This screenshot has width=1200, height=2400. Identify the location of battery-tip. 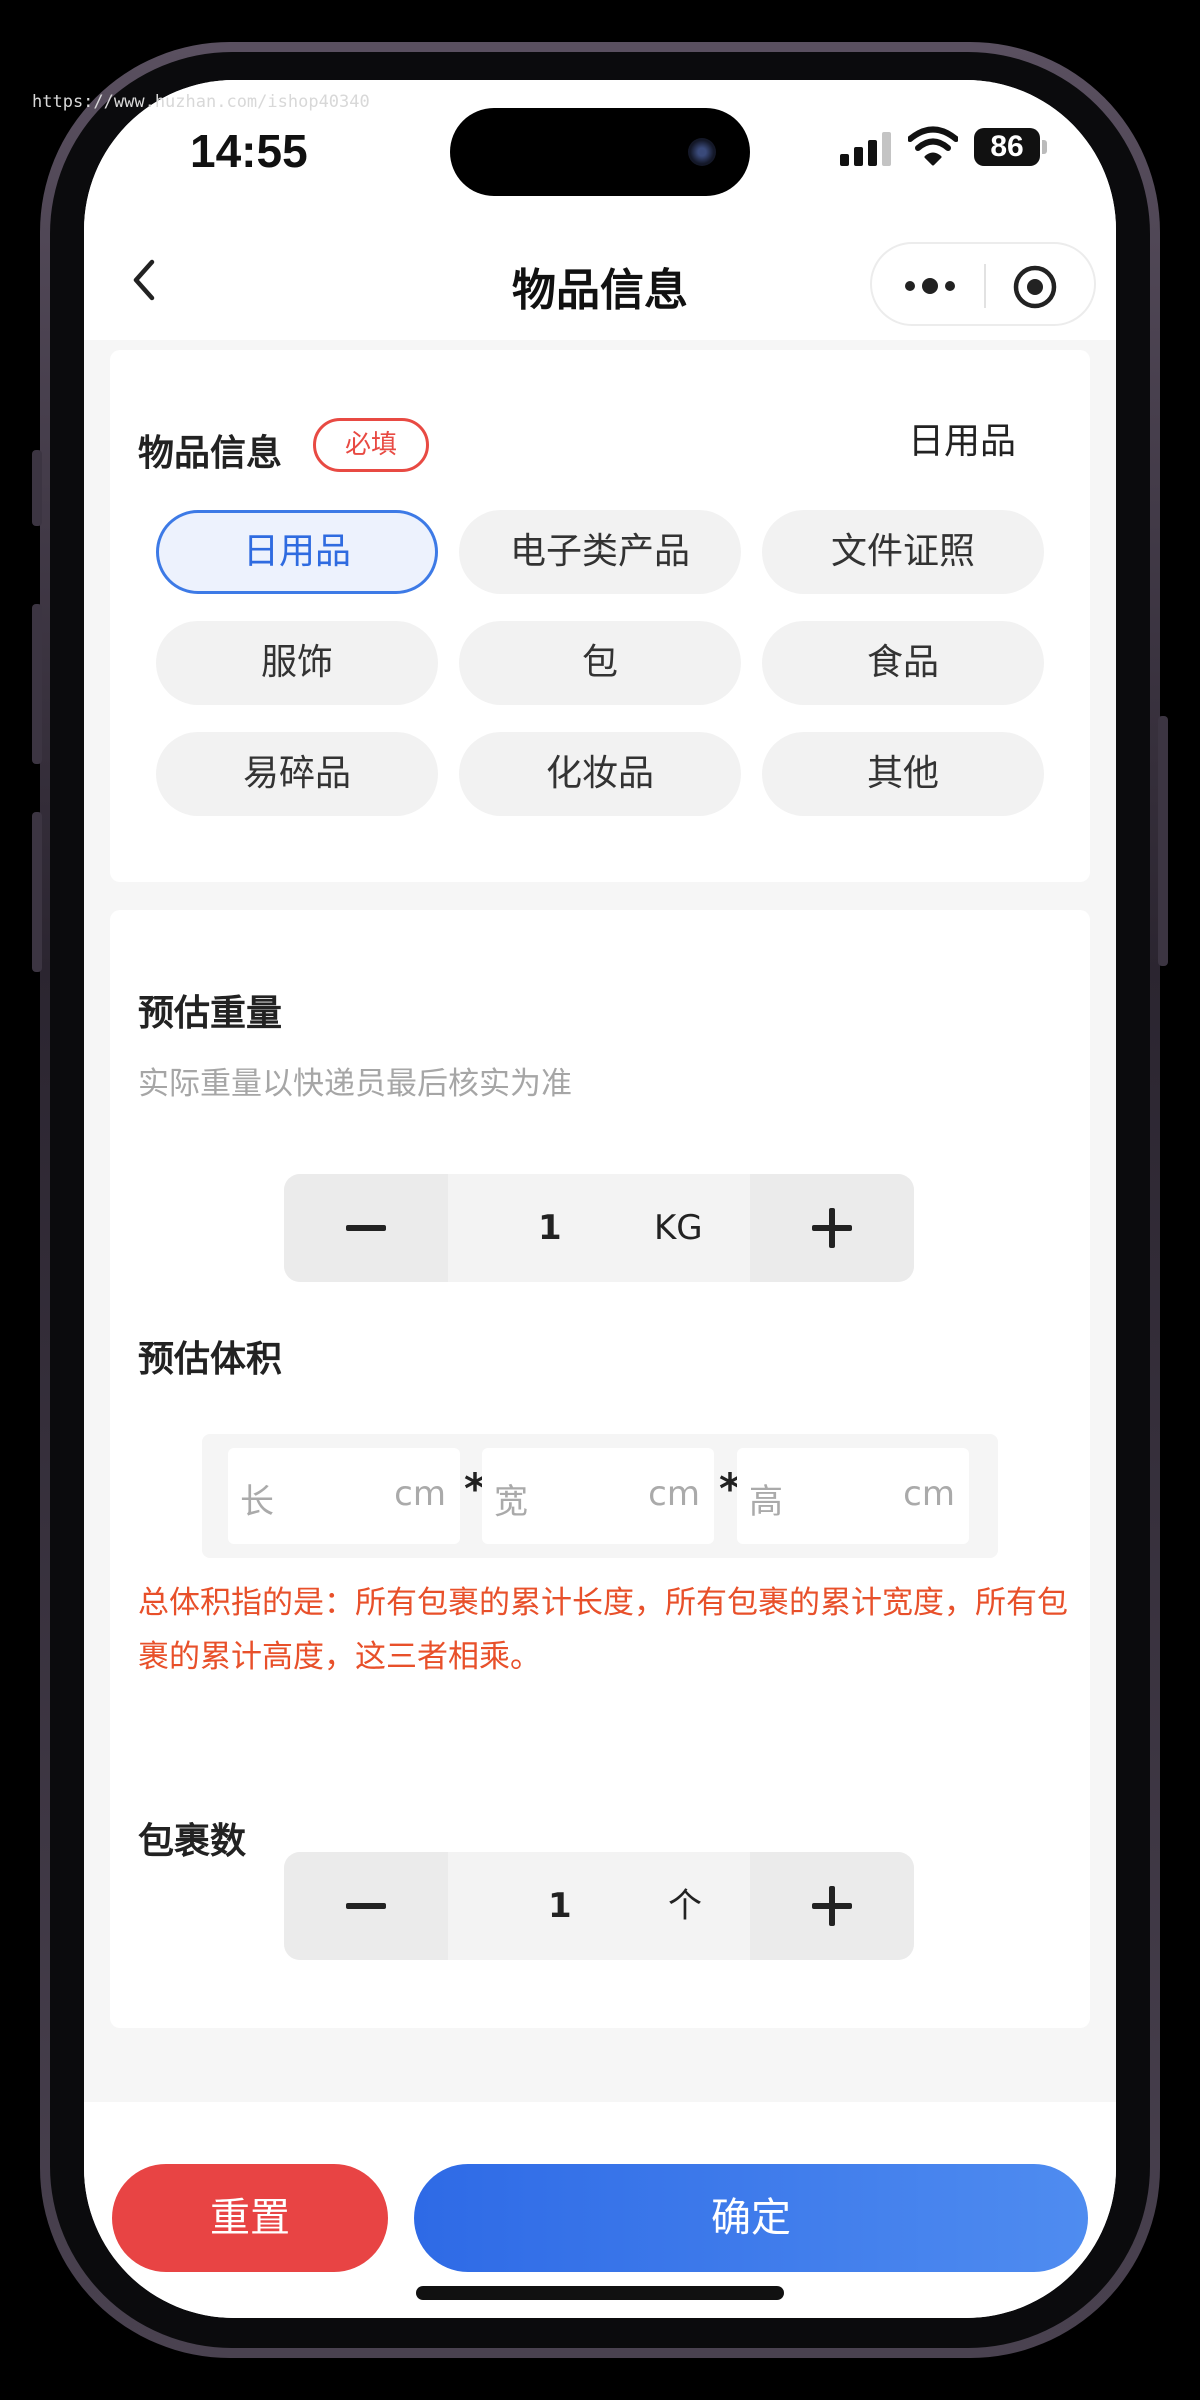
(1044, 147).